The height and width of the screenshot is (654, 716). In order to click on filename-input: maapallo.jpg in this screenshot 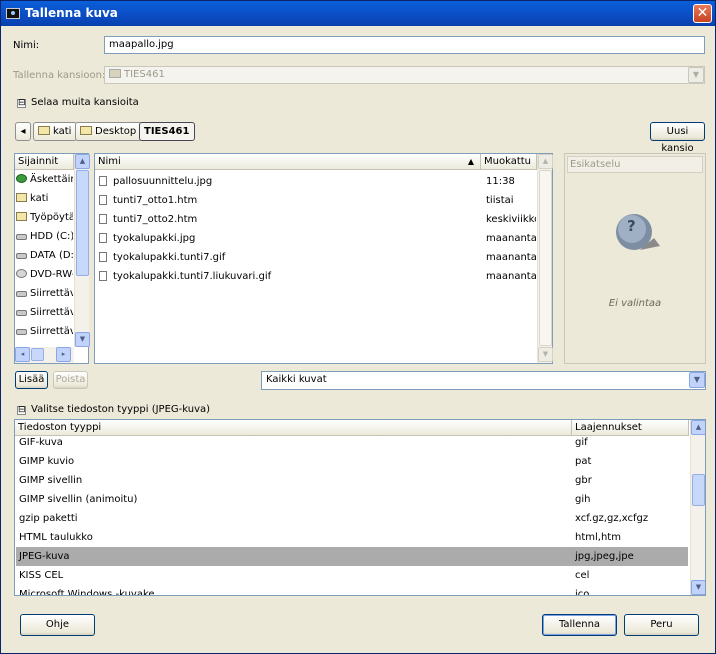, I will do `click(404, 45)`.